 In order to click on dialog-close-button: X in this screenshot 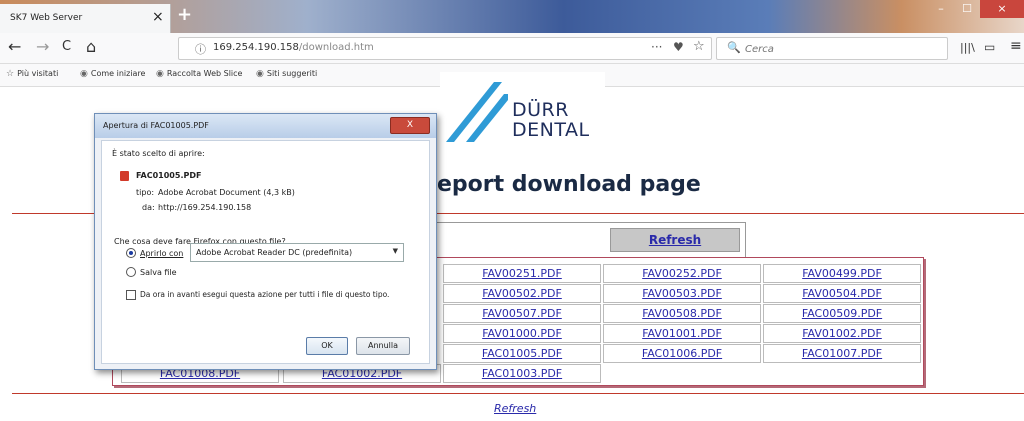, I will do `click(410, 125)`.